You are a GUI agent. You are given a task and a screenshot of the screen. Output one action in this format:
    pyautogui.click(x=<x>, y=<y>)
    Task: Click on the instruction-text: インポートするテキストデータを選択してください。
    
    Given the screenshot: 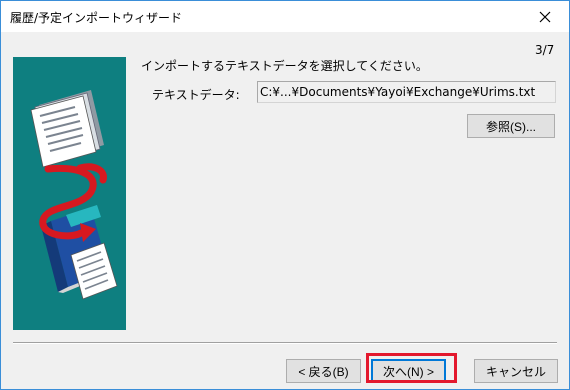 What is the action you would take?
    pyautogui.click(x=284, y=66)
    